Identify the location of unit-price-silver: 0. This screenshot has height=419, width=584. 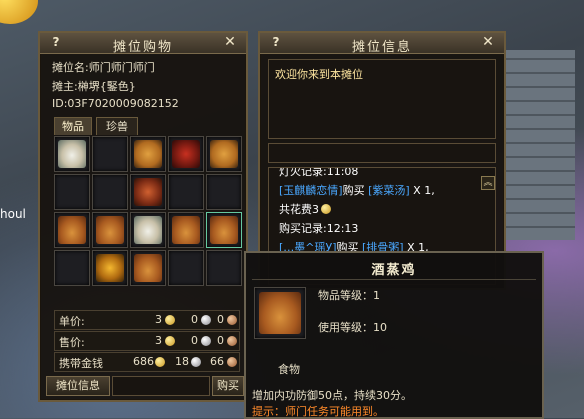
(194, 319).